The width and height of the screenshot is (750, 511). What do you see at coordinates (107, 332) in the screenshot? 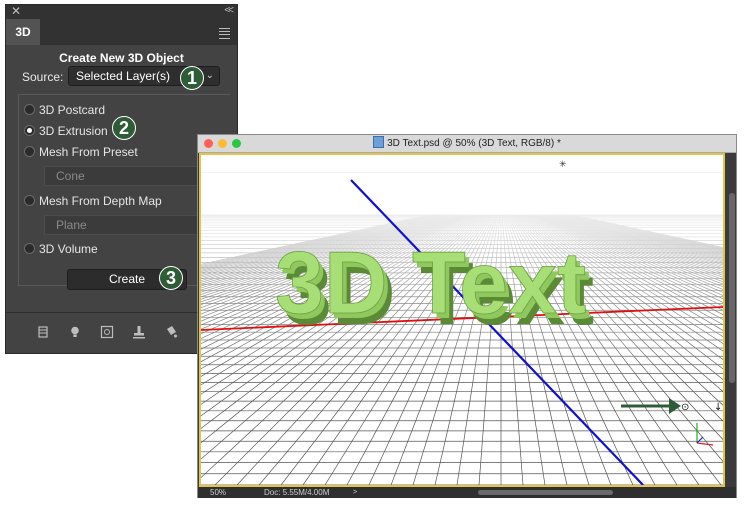
I see `camera-view-icon` at bounding box center [107, 332].